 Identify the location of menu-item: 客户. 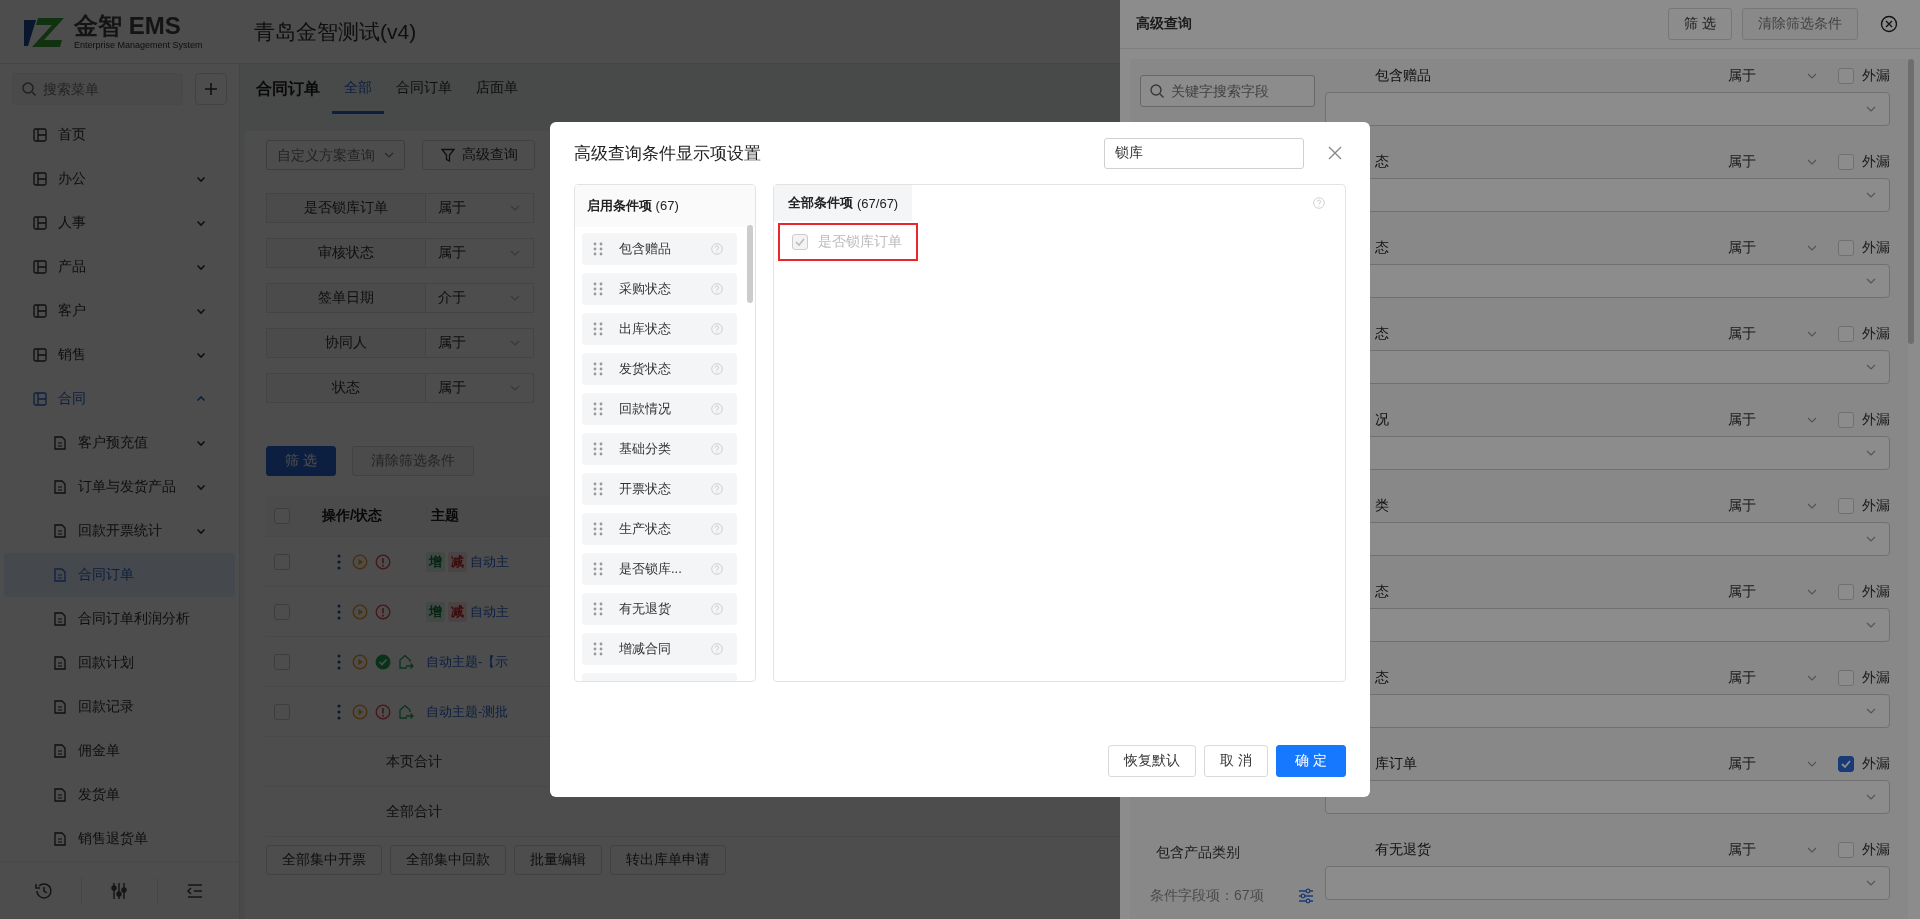
(119, 311).